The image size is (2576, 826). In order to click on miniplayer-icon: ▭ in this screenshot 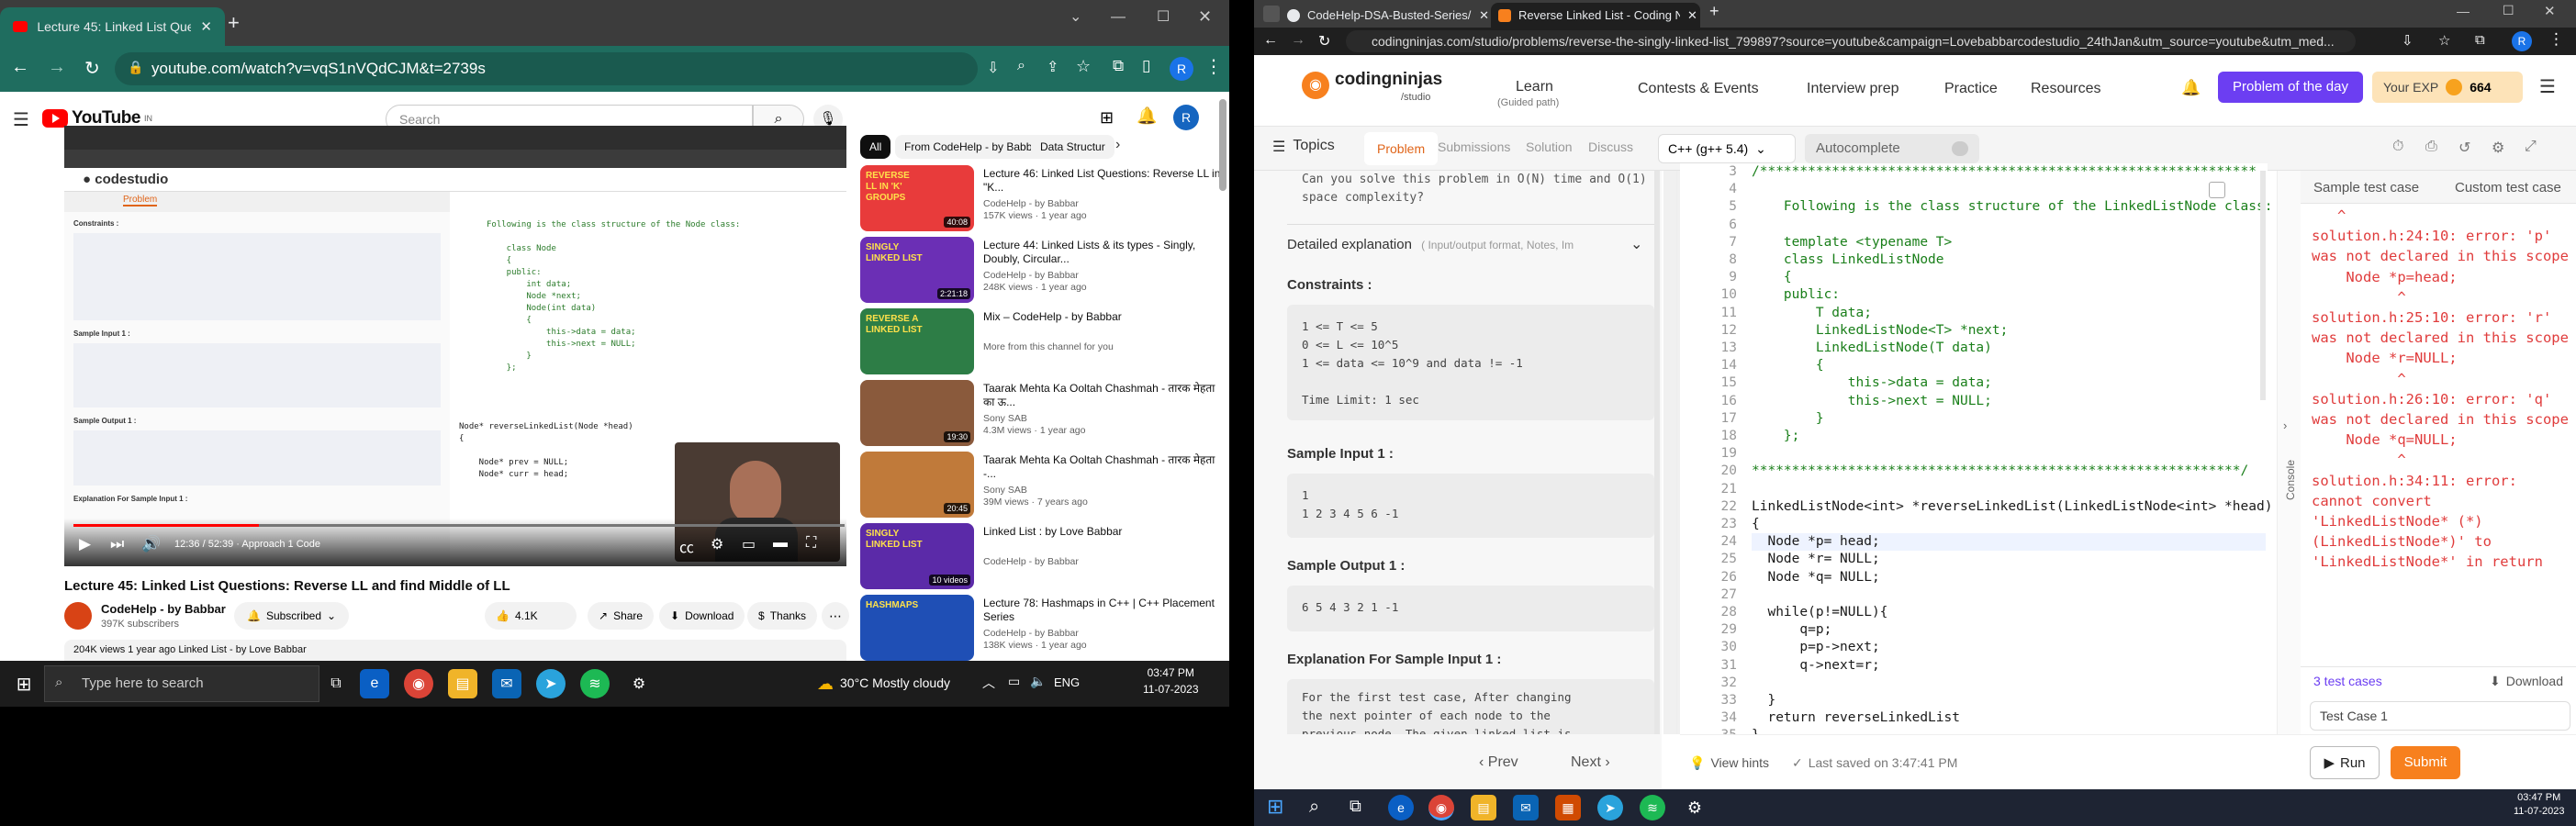, I will do `click(749, 544)`.